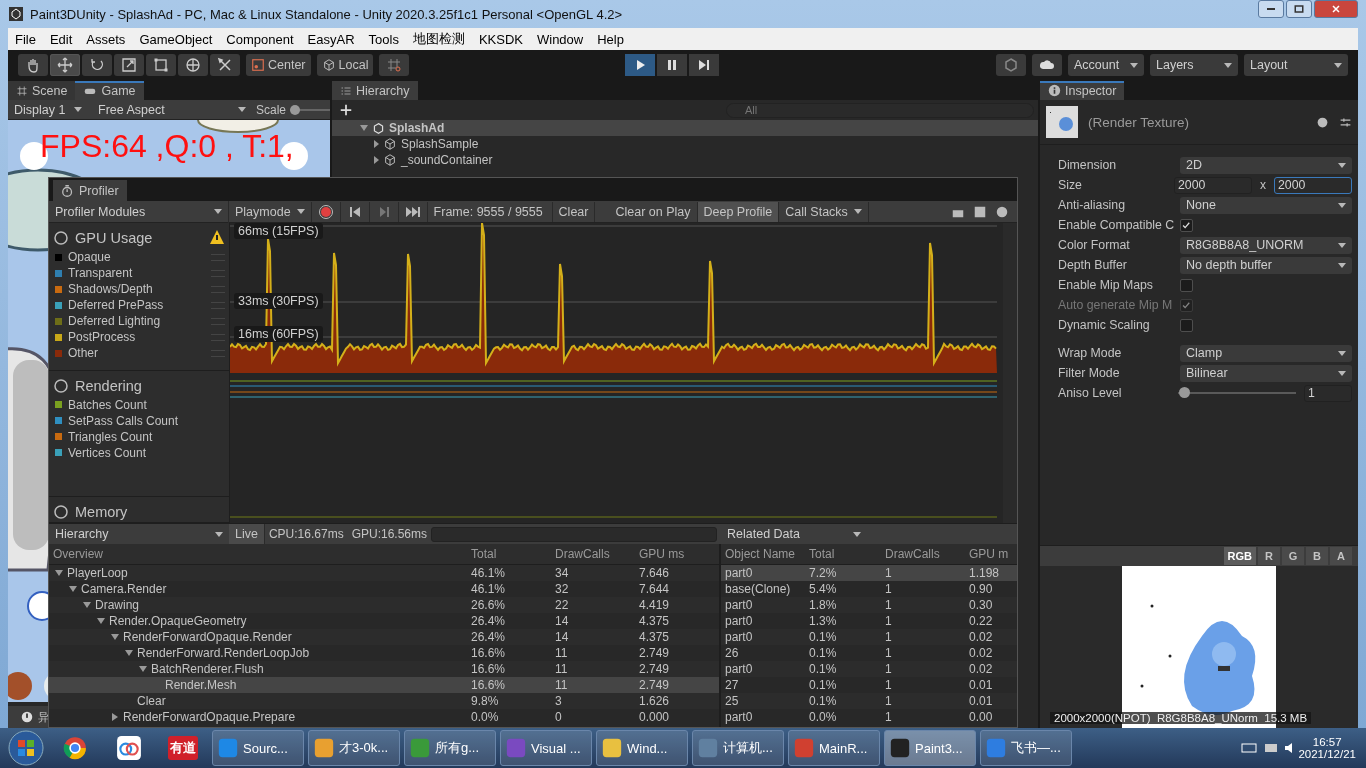 This screenshot has width=1366, height=768. What do you see at coordinates (106, 39) in the screenshot?
I see `menu-item: Assets` at bounding box center [106, 39].